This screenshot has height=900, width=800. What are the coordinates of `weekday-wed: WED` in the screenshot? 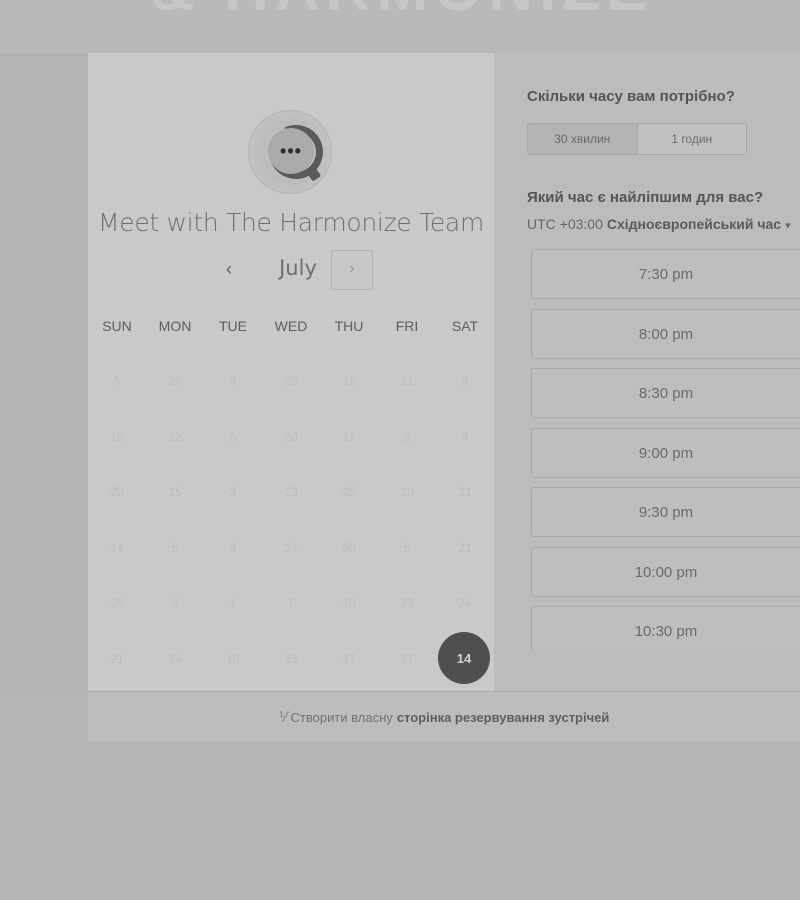 It's located at (291, 326).